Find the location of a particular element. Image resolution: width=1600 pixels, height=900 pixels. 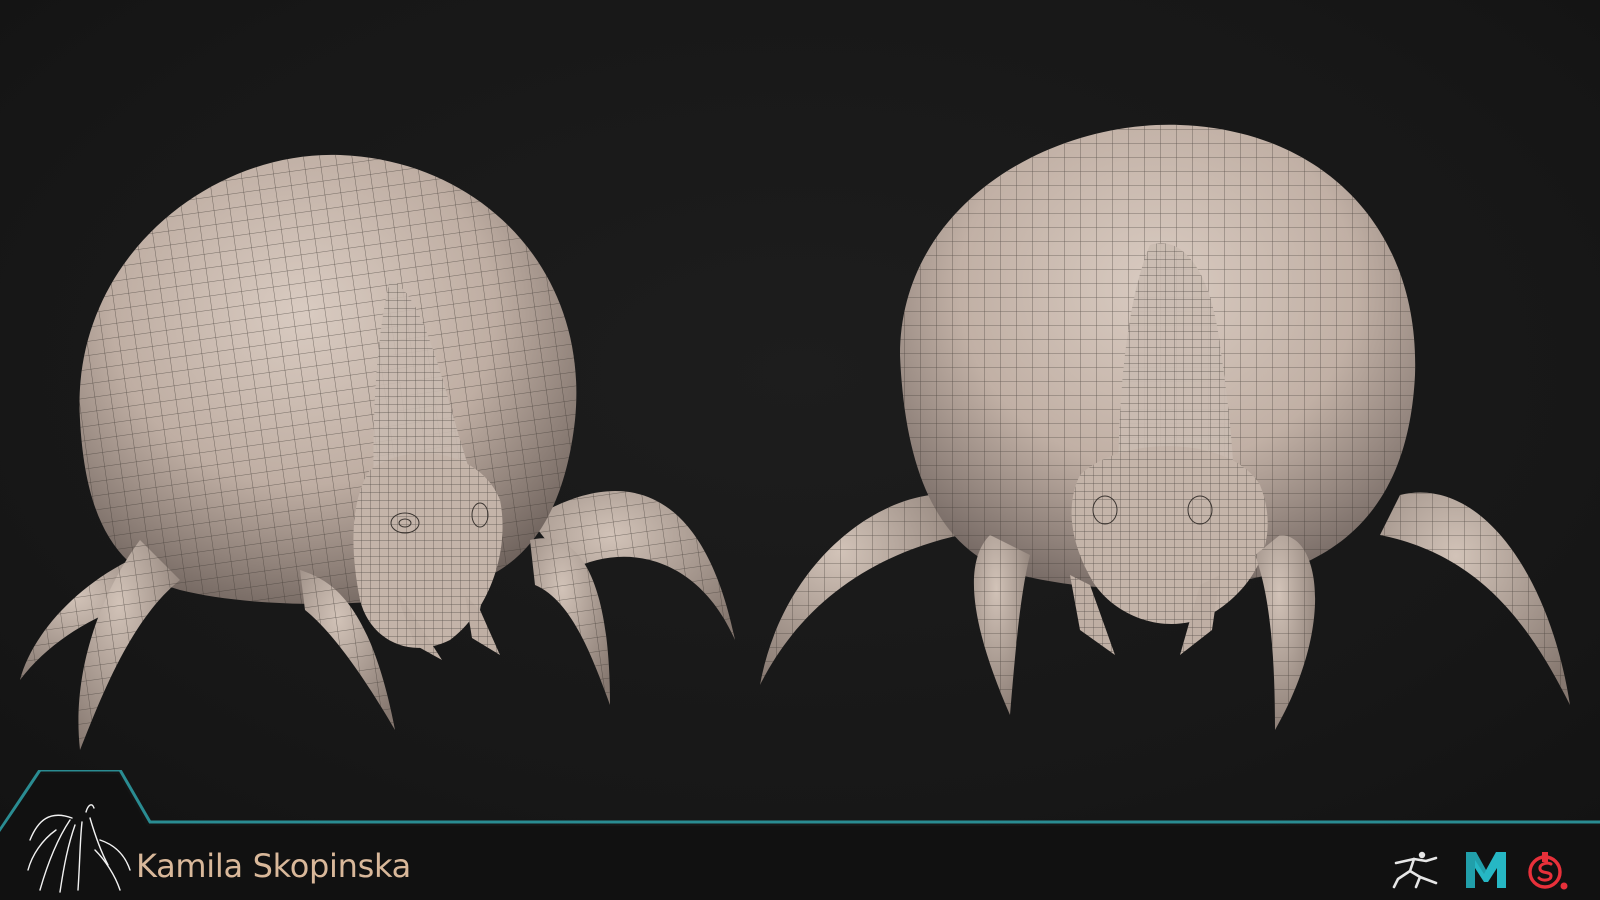

maya-icon is located at coordinates (1486, 870).